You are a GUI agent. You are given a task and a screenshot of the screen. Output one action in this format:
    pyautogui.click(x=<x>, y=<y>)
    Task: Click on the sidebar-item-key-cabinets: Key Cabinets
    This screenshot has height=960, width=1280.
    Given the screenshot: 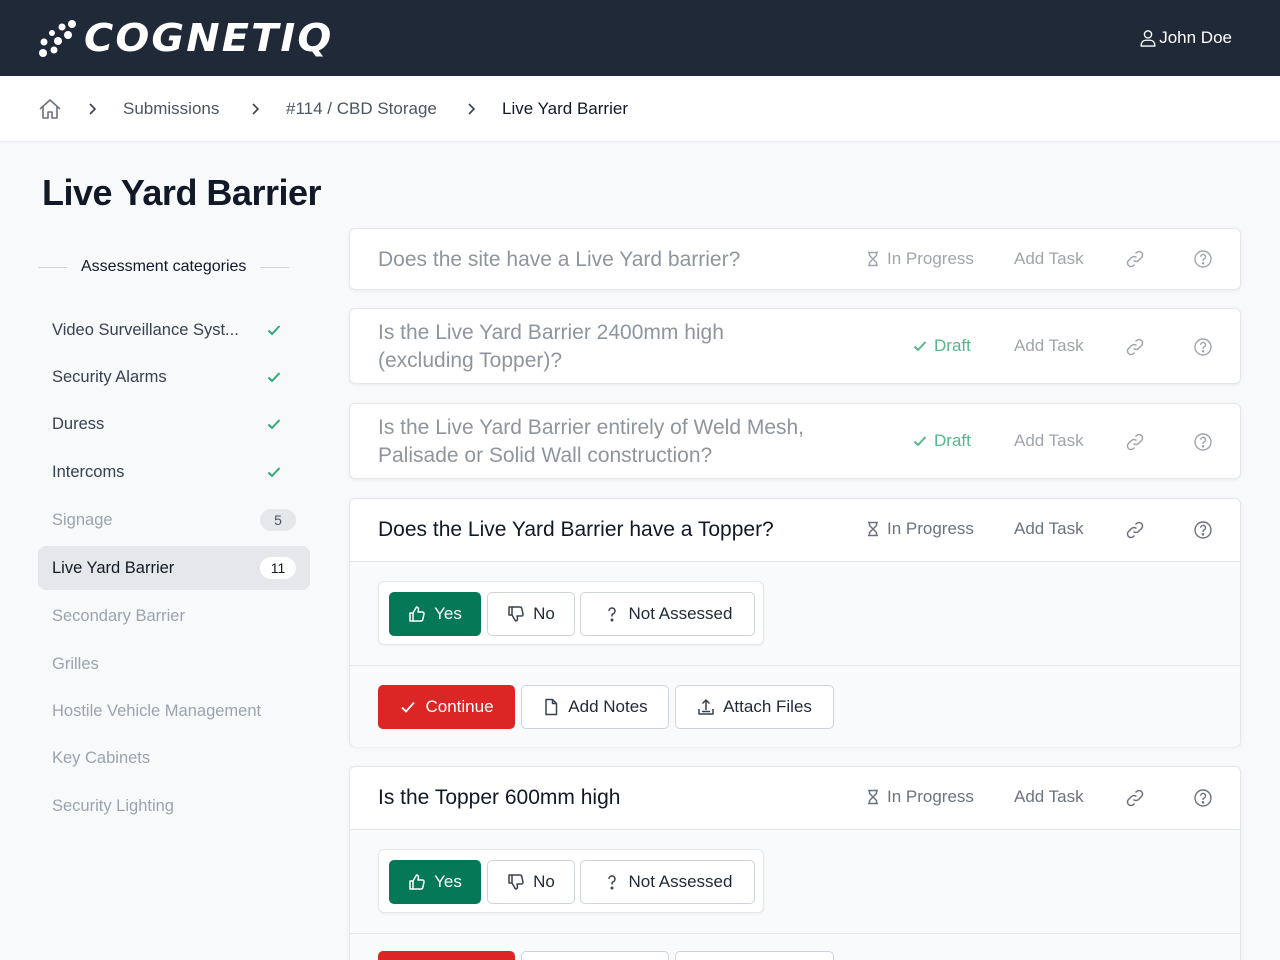 What is the action you would take?
    pyautogui.click(x=174, y=758)
    